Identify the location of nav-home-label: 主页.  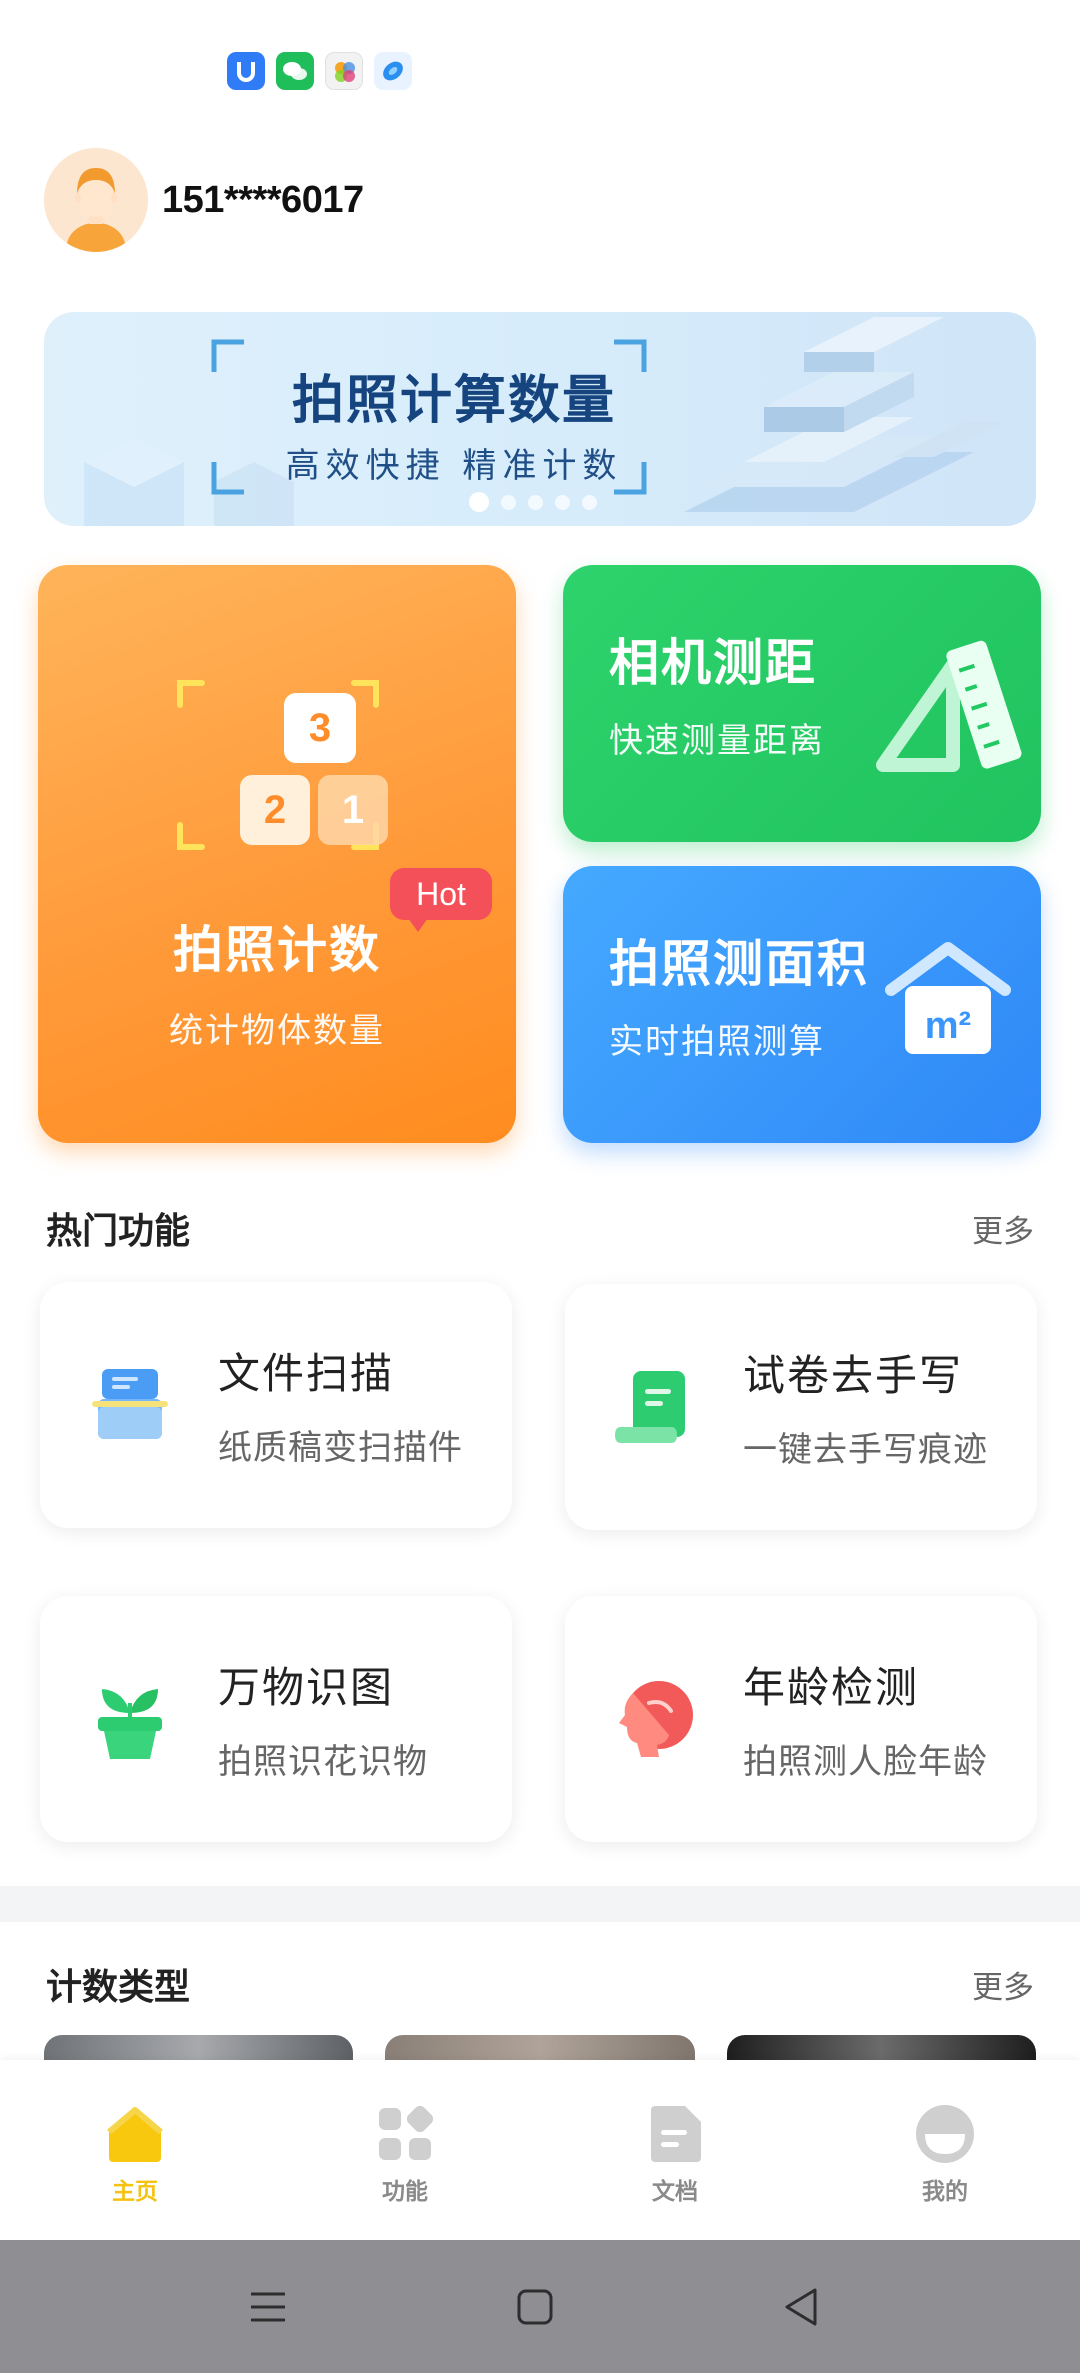
(135, 2192).